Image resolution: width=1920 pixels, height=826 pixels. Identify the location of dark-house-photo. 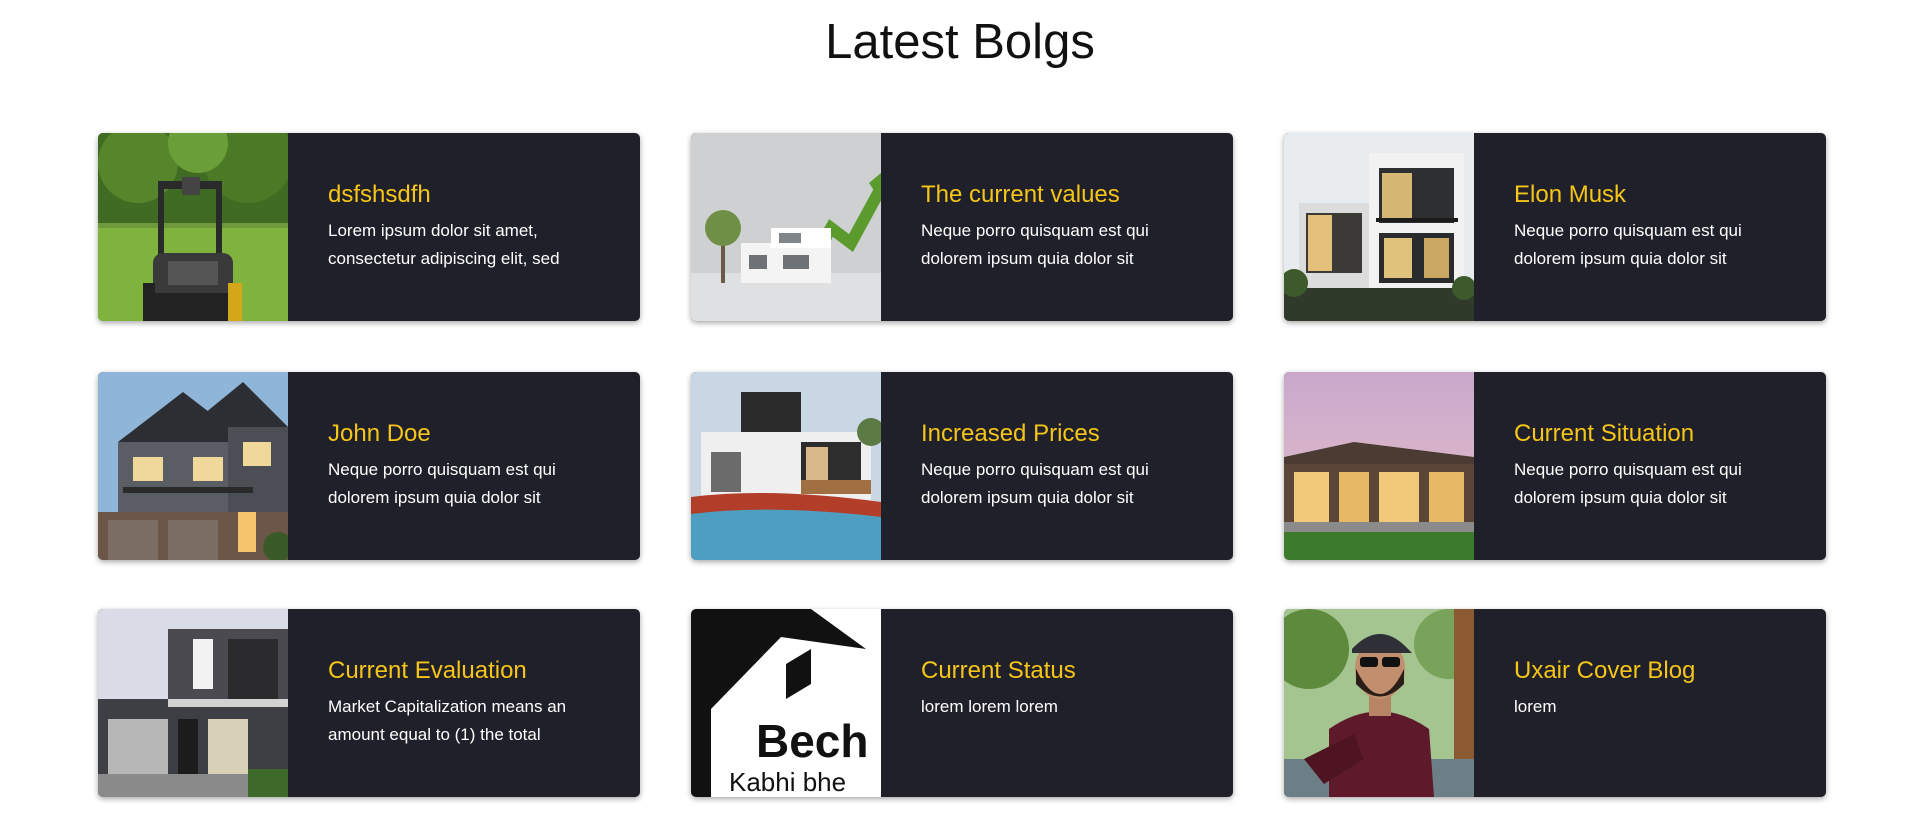
(193, 703).